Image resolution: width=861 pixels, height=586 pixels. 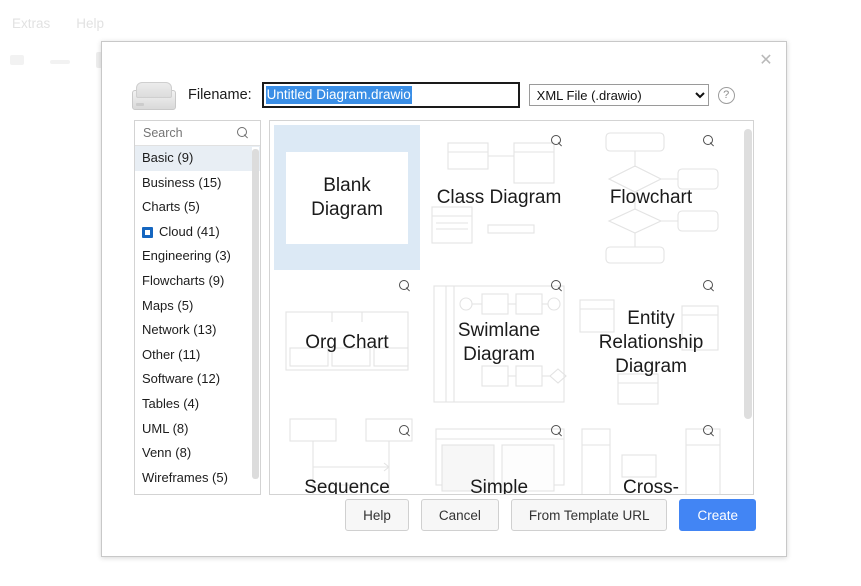 What do you see at coordinates (243, 133) in the screenshot?
I see `search-icon` at bounding box center [243, 133].